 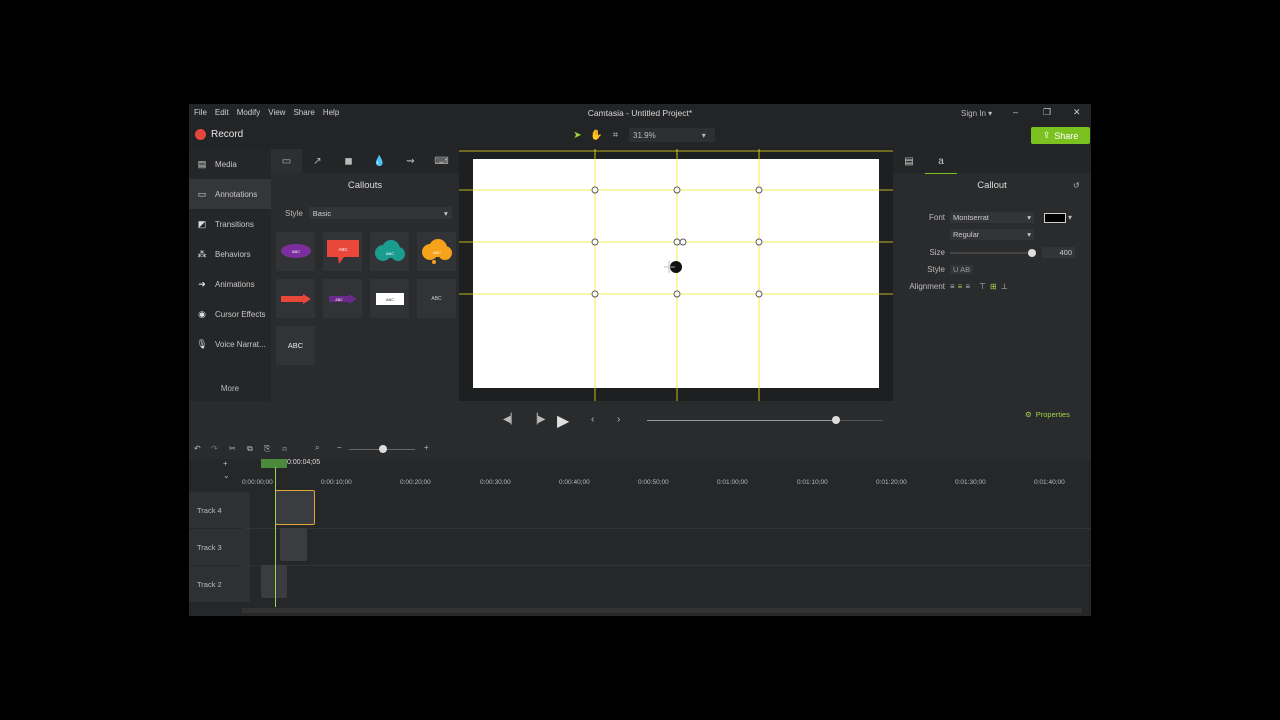 I want to click on clip-track3, so click(x=293, y=544).